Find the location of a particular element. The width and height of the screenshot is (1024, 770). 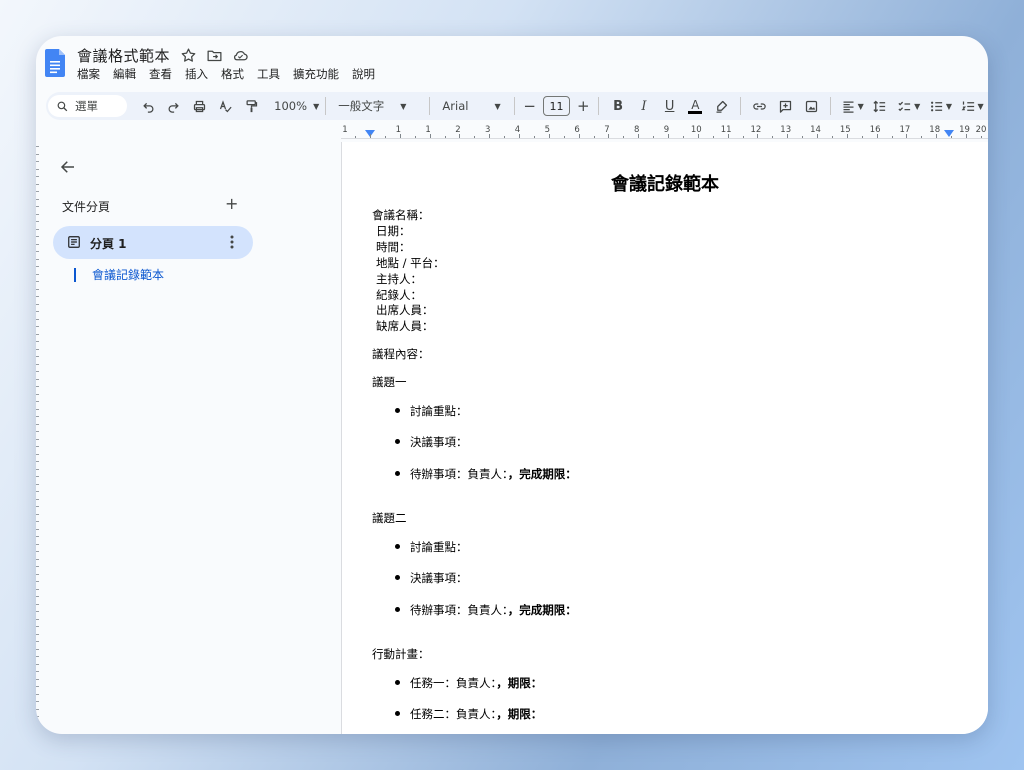

list-item: 討論重點： is located at coordinates (439, 411).